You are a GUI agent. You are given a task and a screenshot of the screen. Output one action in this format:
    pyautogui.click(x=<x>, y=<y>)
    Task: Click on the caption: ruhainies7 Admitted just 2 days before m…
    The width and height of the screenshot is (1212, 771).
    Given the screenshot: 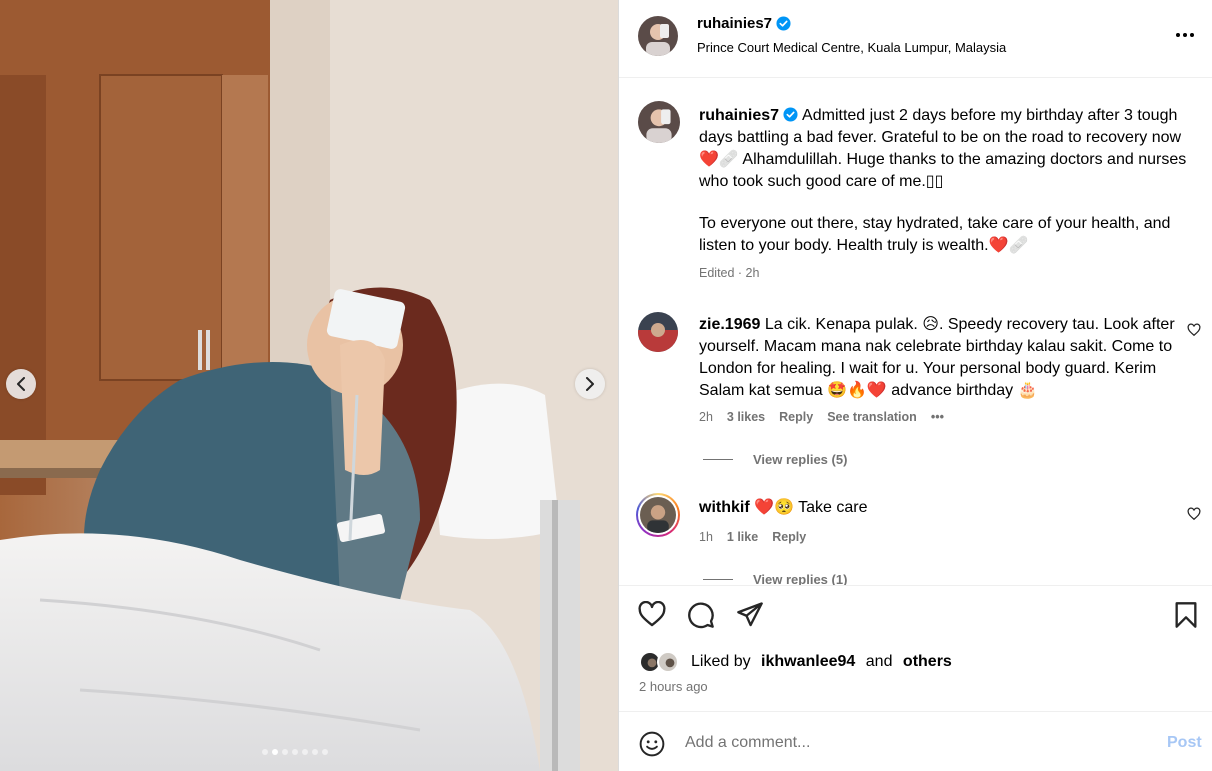 What is the action you would take?
    pyautogui.click(x=949, y=181)
    